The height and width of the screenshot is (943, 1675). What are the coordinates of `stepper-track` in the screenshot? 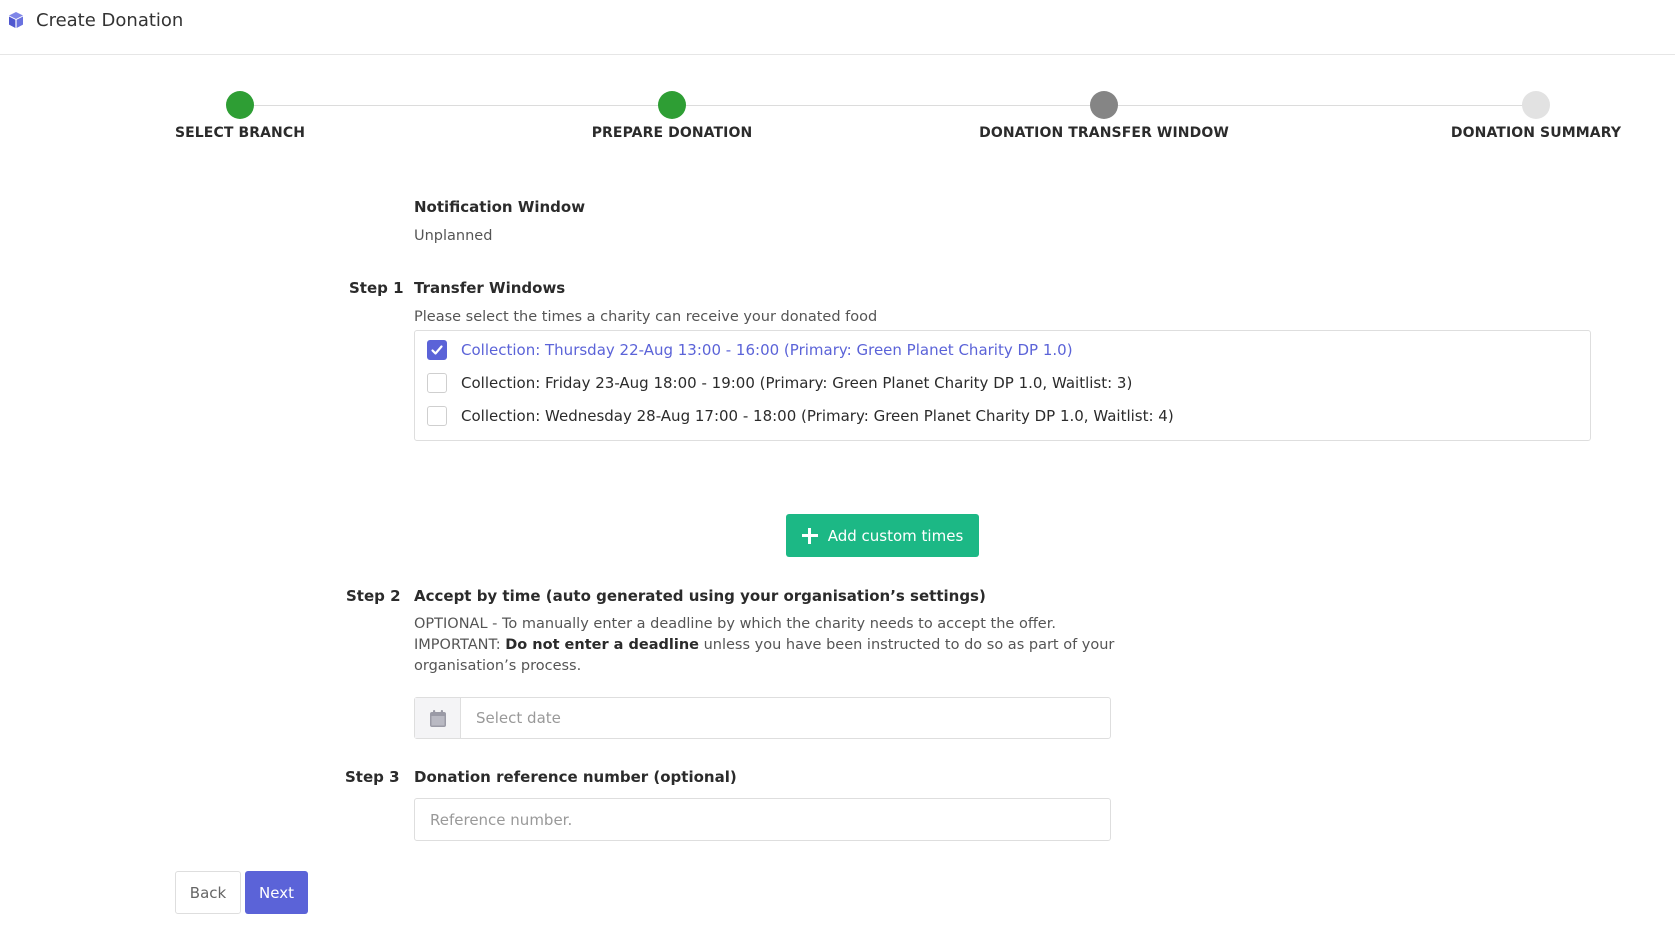 It's located at (890, 105).